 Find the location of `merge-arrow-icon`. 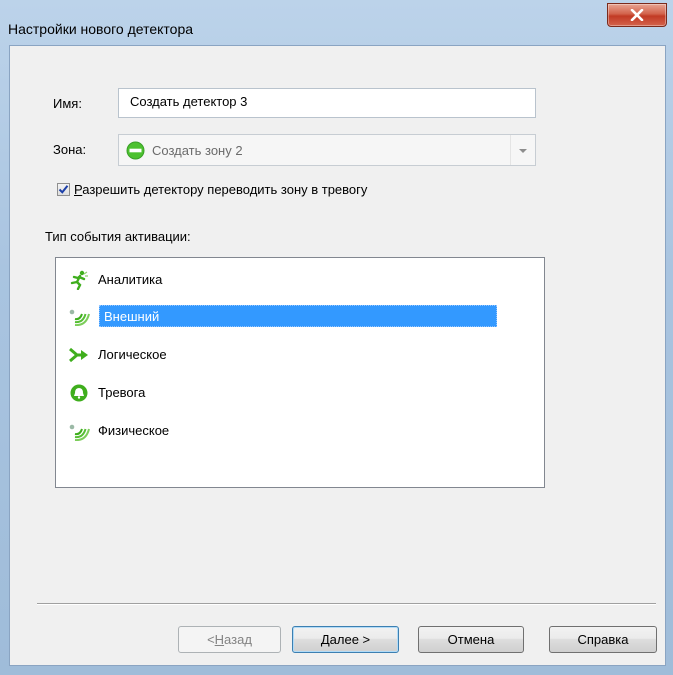

merge-arrow-icon is located at coordinates (79, 355).